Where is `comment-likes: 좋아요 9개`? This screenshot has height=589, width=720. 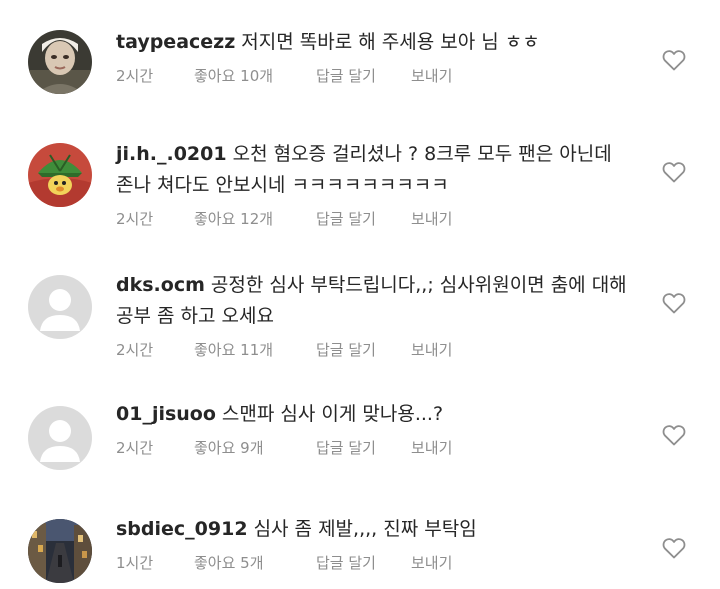
comment-likes: 좋아요 9개 is located at coordinates (255, 448).